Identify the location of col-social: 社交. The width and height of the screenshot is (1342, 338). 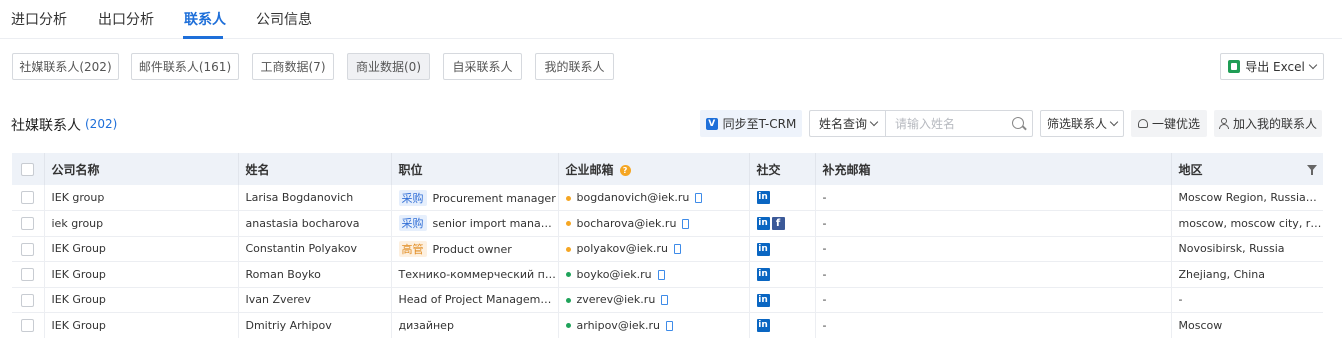
(781, 169).